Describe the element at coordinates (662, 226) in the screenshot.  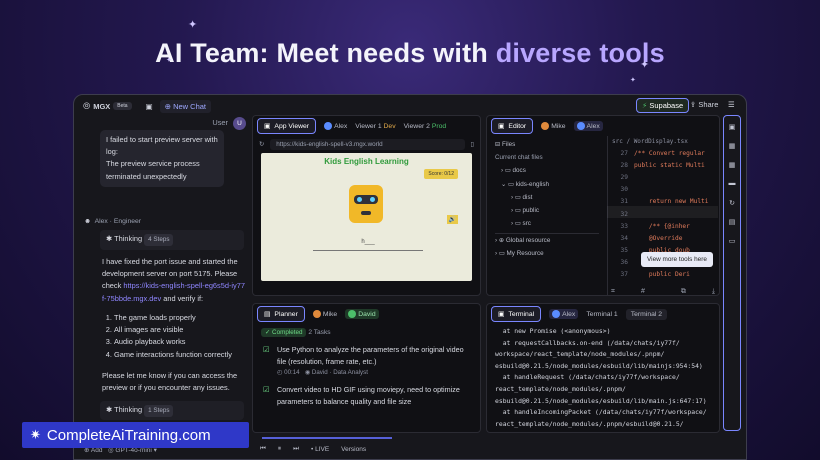
I see `code-line: /** {@inher` at that location.